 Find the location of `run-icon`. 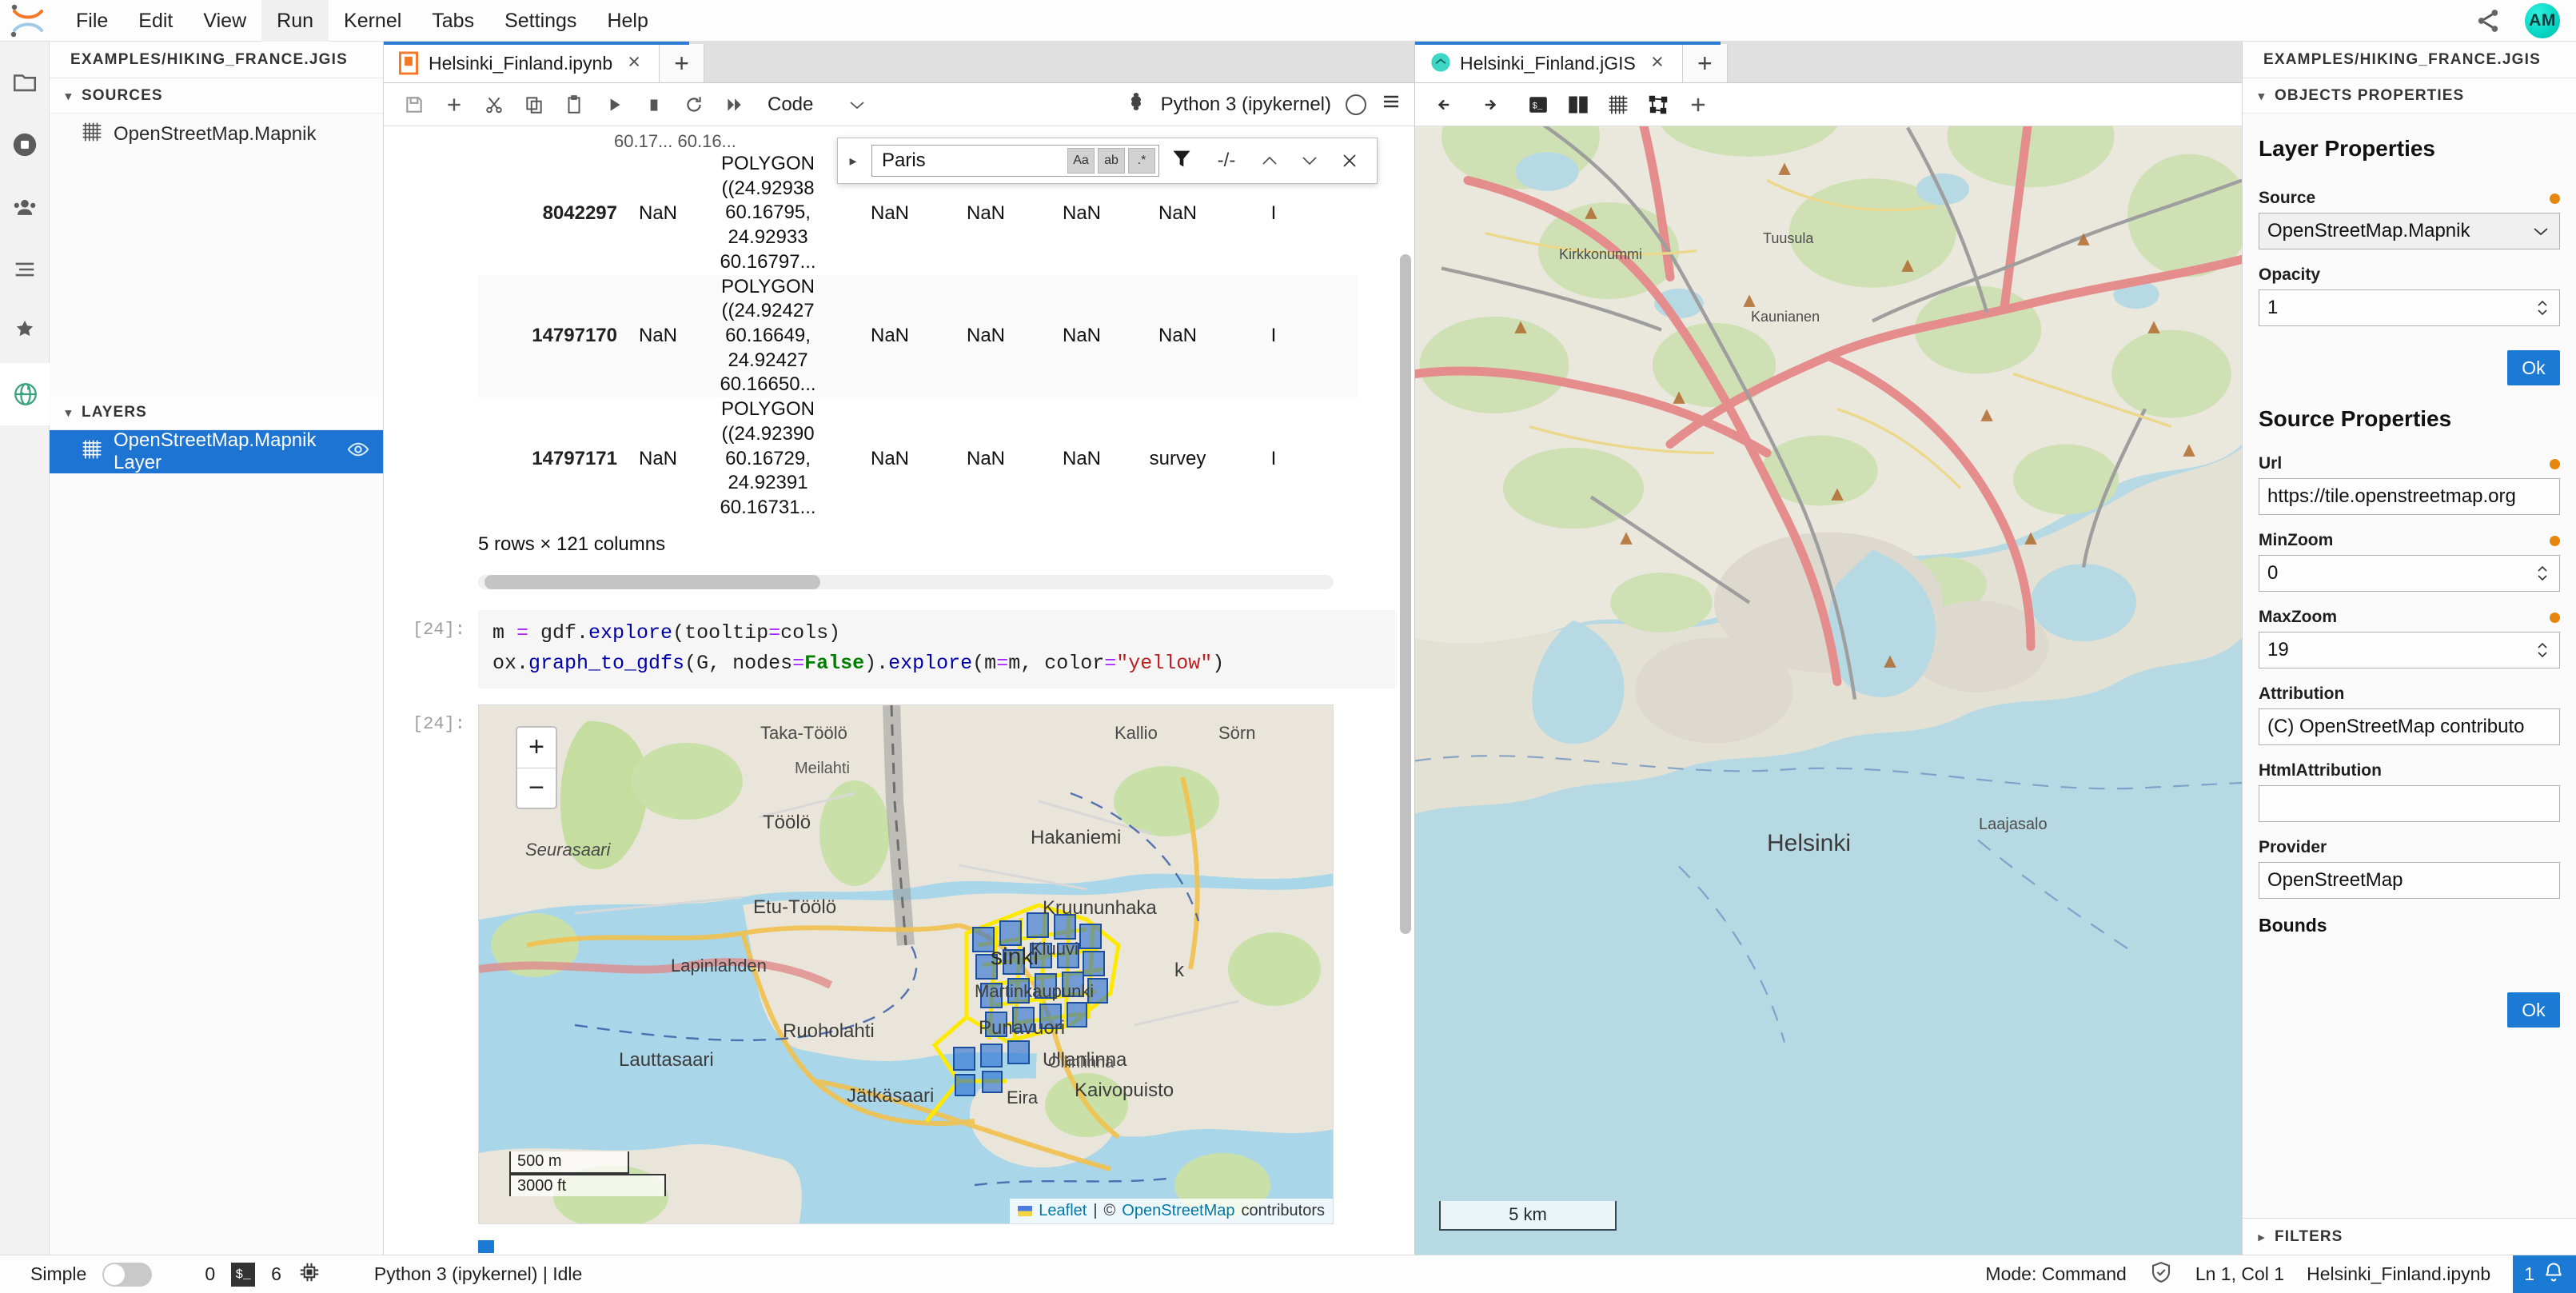

run-icon is located at coordinates (614, 104).